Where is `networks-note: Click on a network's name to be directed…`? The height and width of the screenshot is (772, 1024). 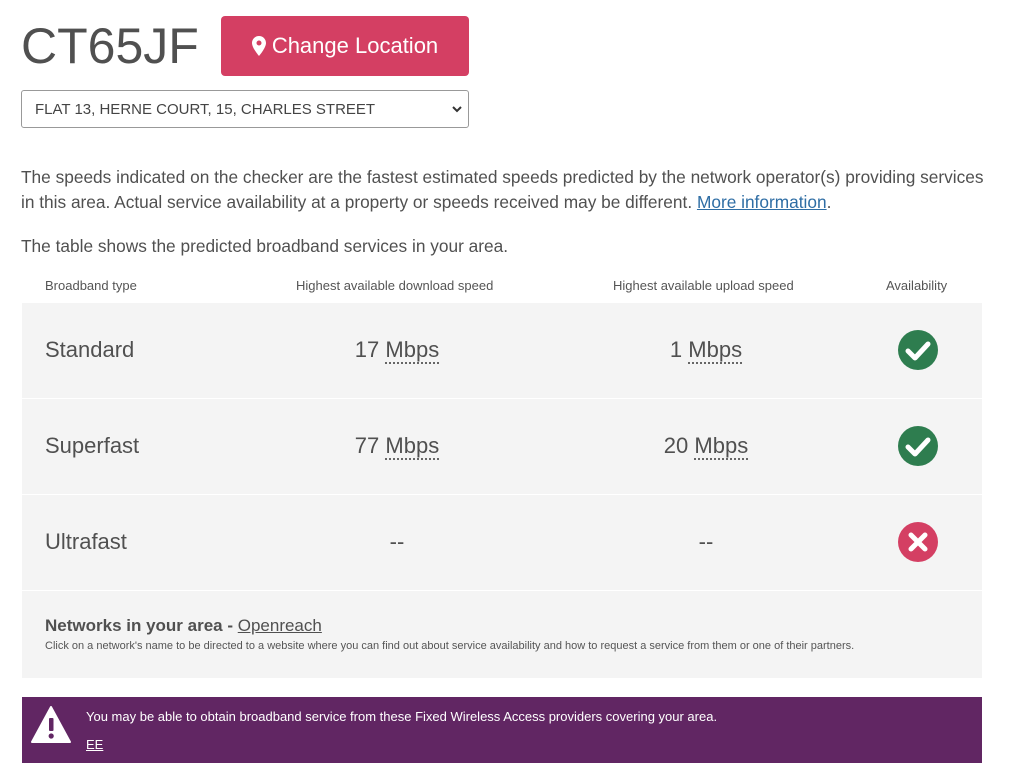 networks-note: Click on a network's name to be directed… is located at coordinates (450, 646).